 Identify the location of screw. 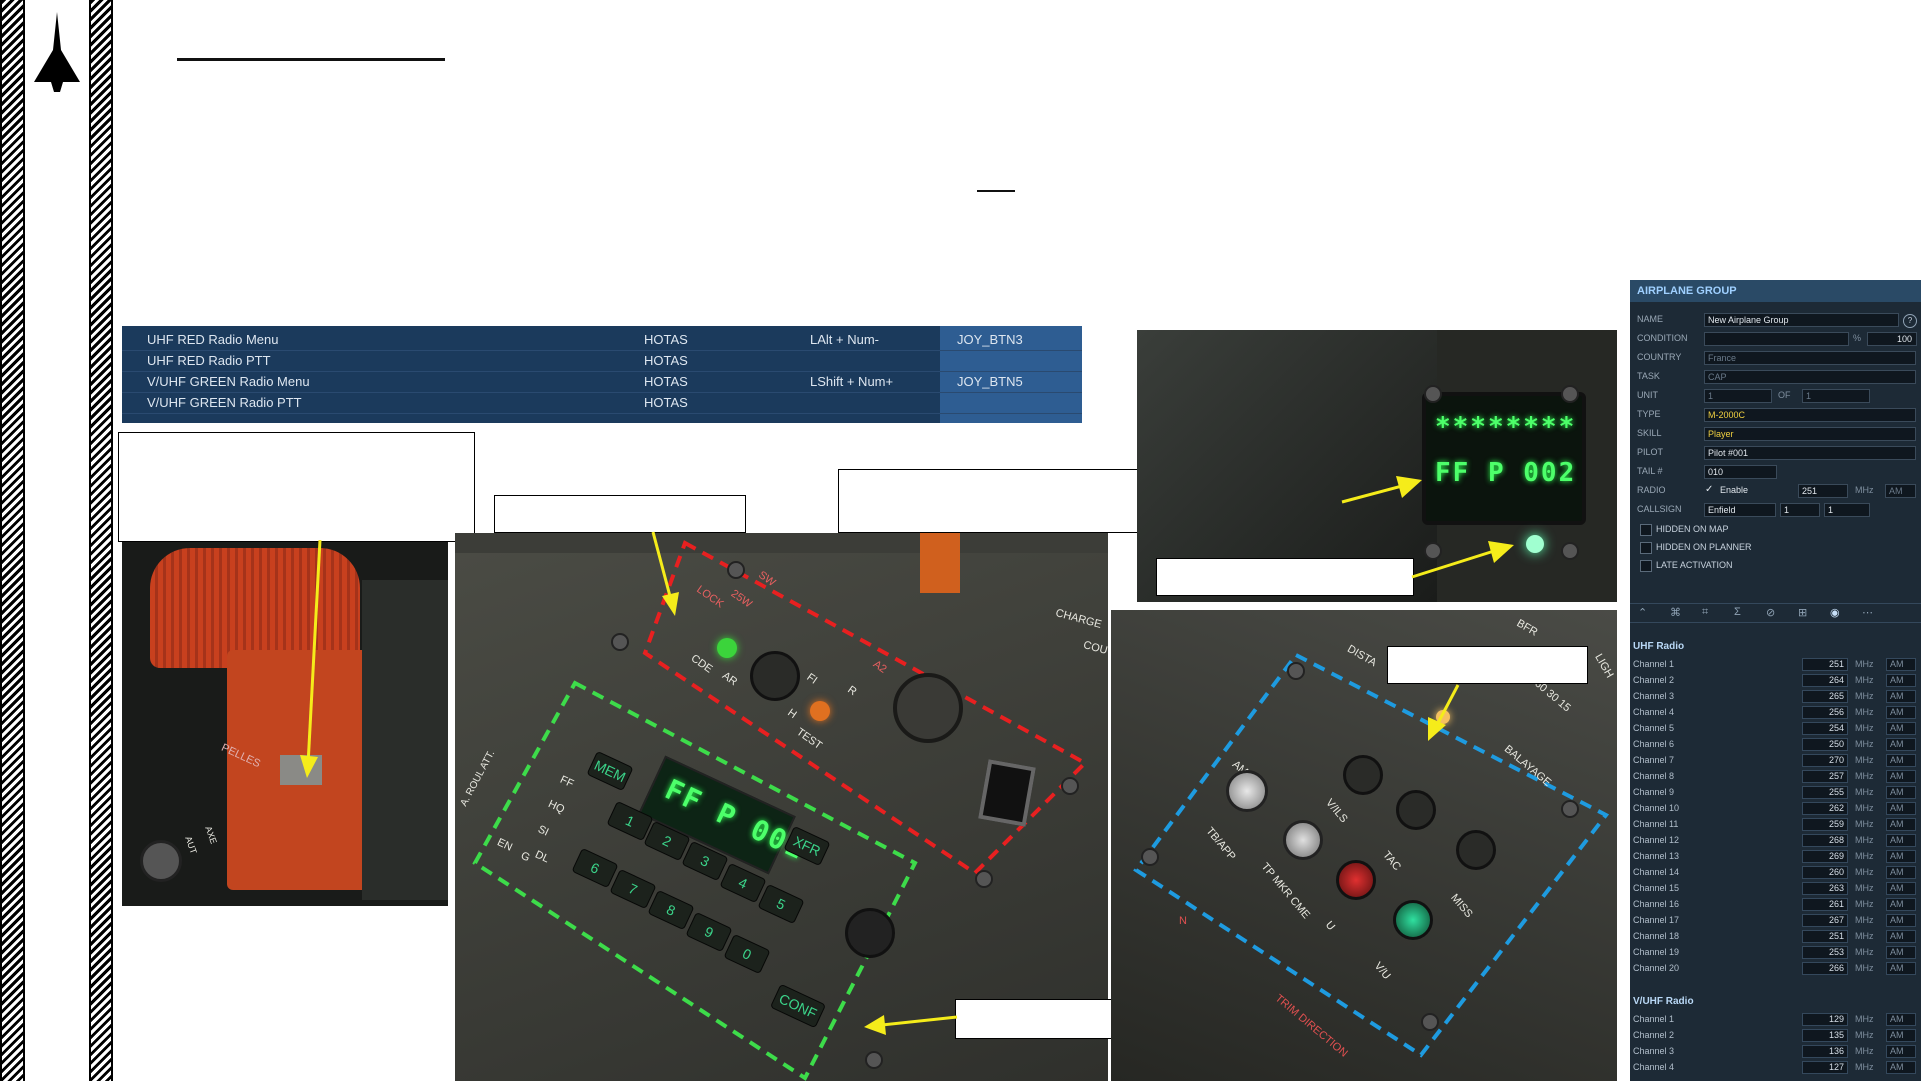
(1570, 394).